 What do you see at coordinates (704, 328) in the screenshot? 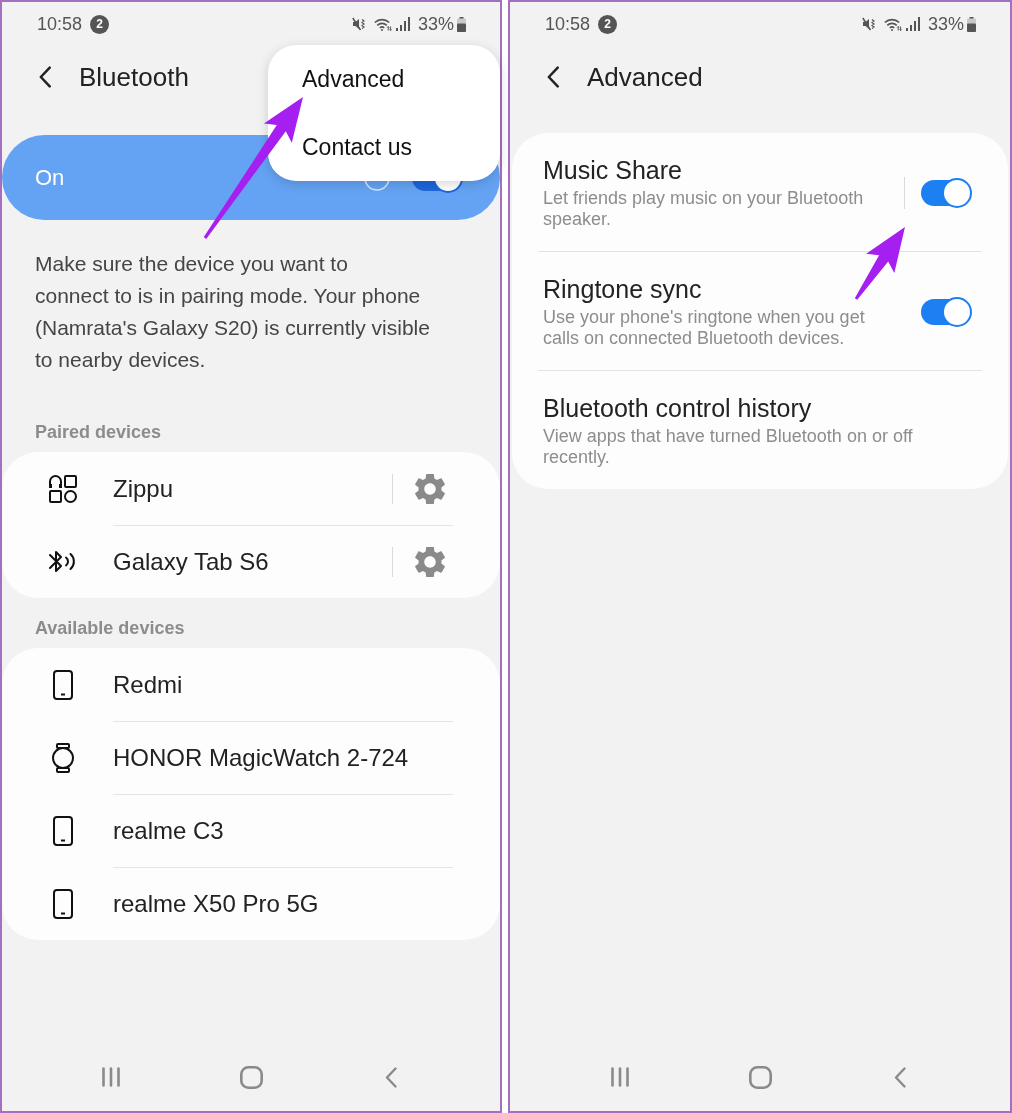
I see `setting-description: Use your phone's ringtone when you get calls on connected Bluetooth devices.` at bounding box center [704, 328].